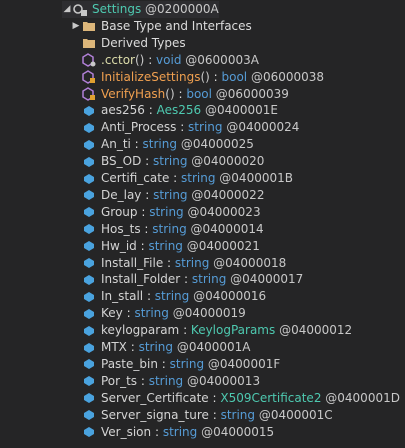  Describe the element at coordinates (121, 228) in the screenshot. I see `field-name: Hos_ts` at that location.